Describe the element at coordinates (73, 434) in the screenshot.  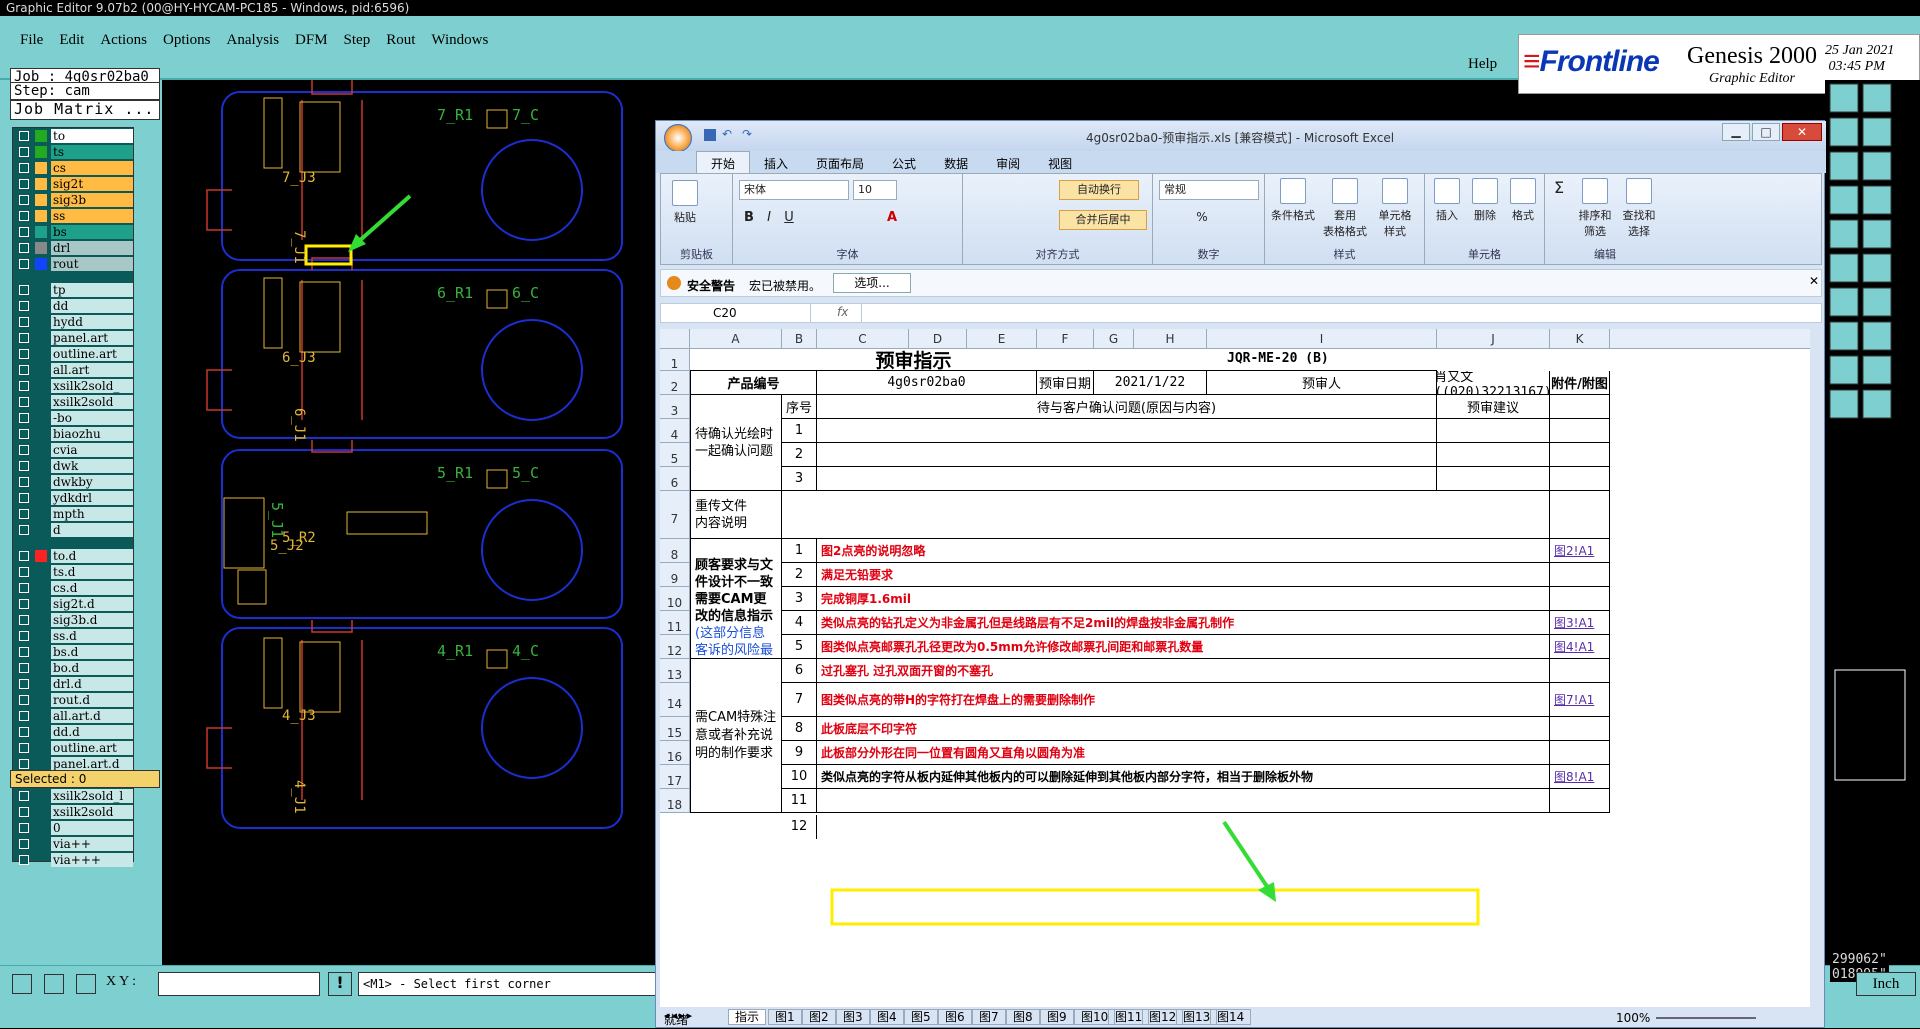
I see `layer-row: biaozhu` at that location.